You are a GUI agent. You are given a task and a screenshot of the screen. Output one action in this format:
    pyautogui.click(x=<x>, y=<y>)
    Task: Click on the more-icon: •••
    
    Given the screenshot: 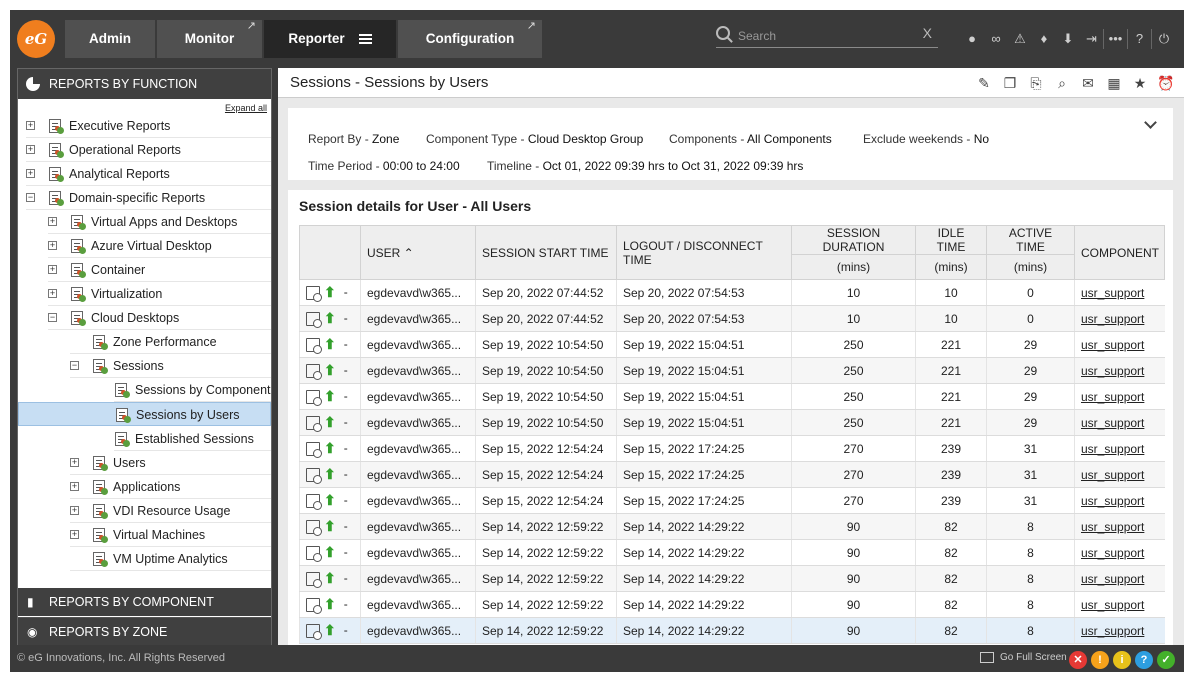 What is the action you would take?
    pyautogui.click(x=1116, y=39)
    